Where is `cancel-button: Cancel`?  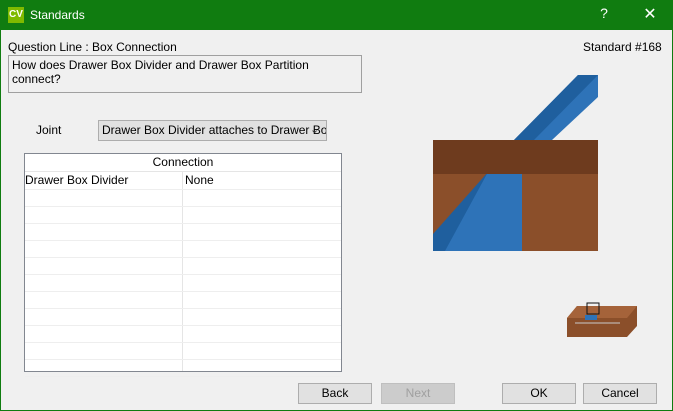 cancel-button: Cancel is located at coordinates (620, 393).